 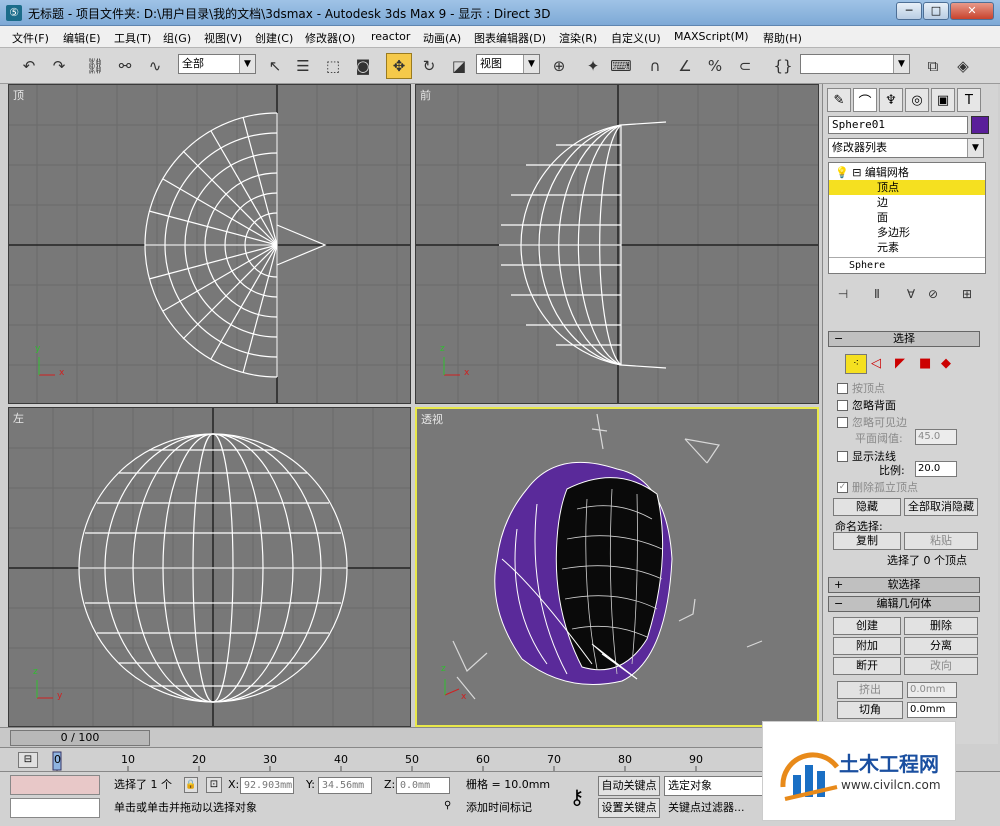 I want to click on menu-tools: 工具(T), so click(x=132, y=38).